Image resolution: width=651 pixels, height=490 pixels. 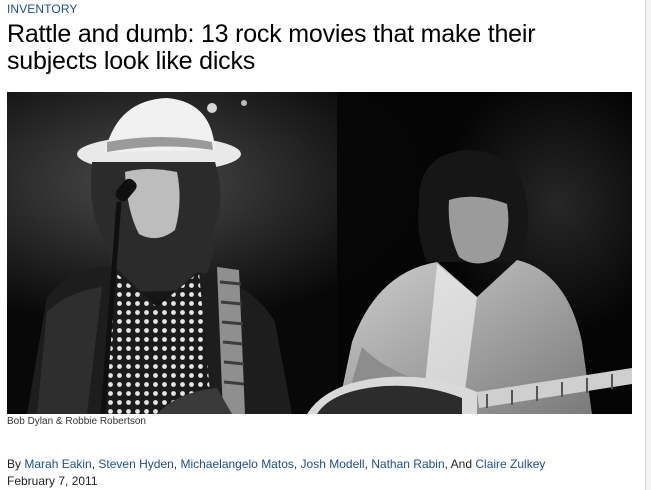 I want to click on byline-conjunction: And, so click(x=461, y=464).